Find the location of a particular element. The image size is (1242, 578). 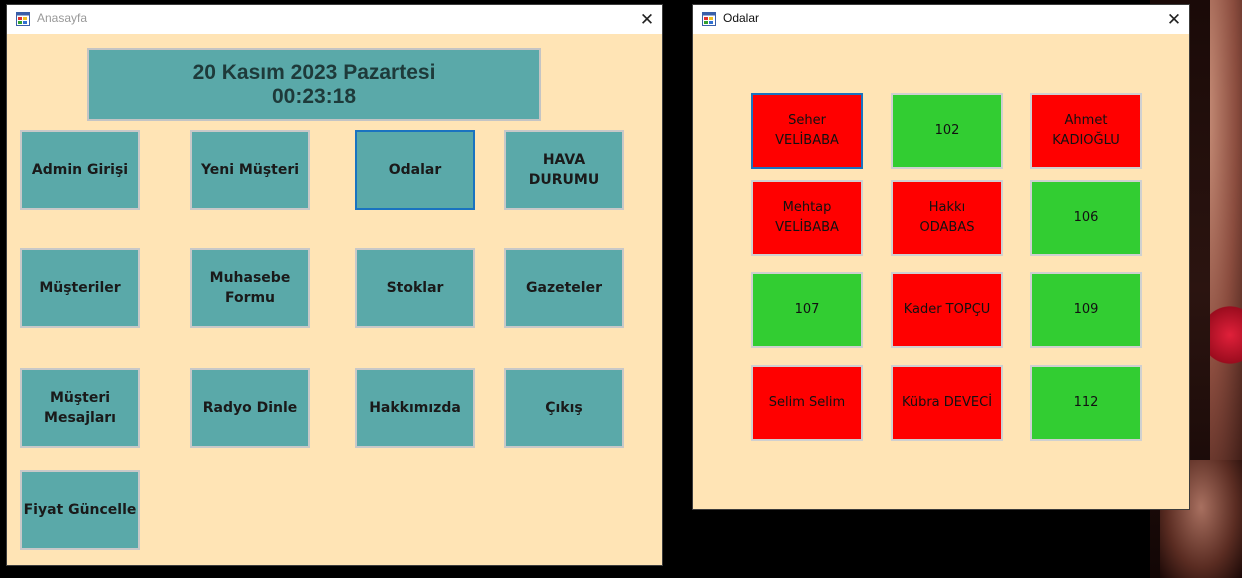

weather-button: HAVA DURUMU is located at coordinates (564, 170).